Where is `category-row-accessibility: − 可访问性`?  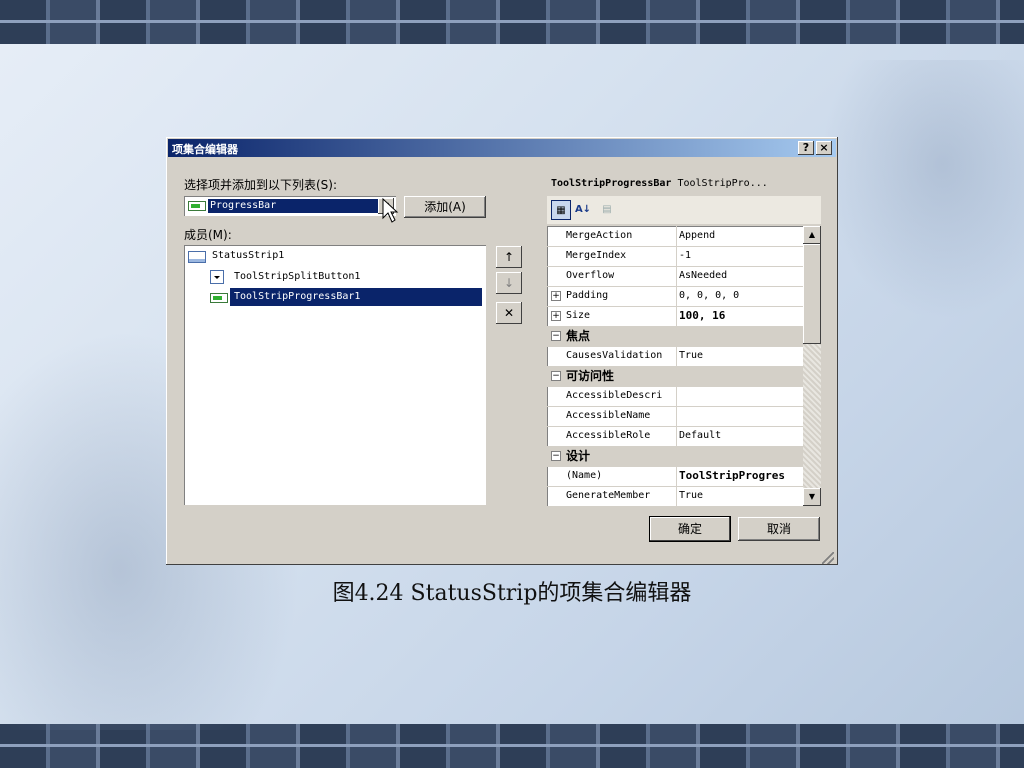
category-row-accessibility: − 可访问性 is located at coordinates (675, 376).